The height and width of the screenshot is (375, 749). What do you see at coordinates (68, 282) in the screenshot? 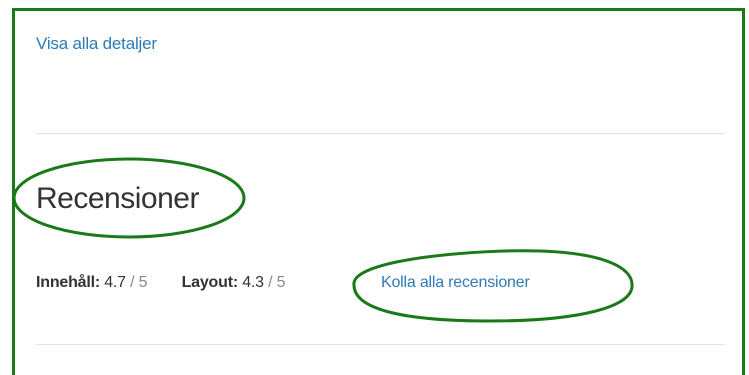
I see `content-rating-label: Innehåll:` at bounding box center [68, 282].